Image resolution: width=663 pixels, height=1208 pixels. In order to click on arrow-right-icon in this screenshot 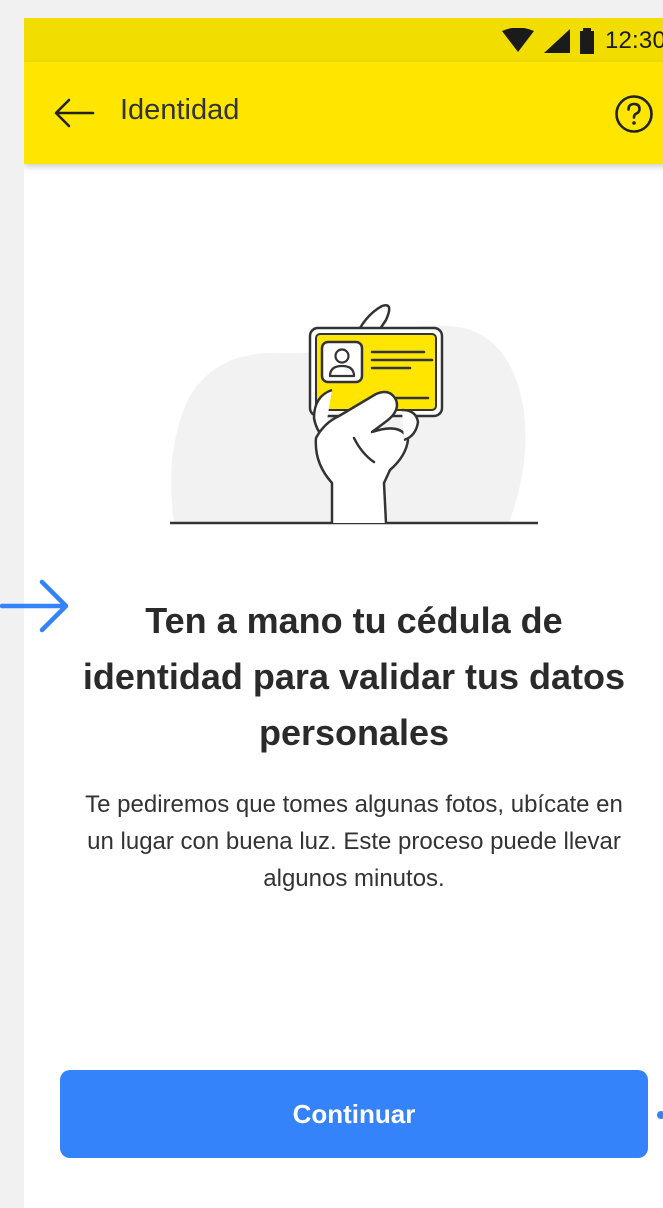, I will do `click(34, 606)`.